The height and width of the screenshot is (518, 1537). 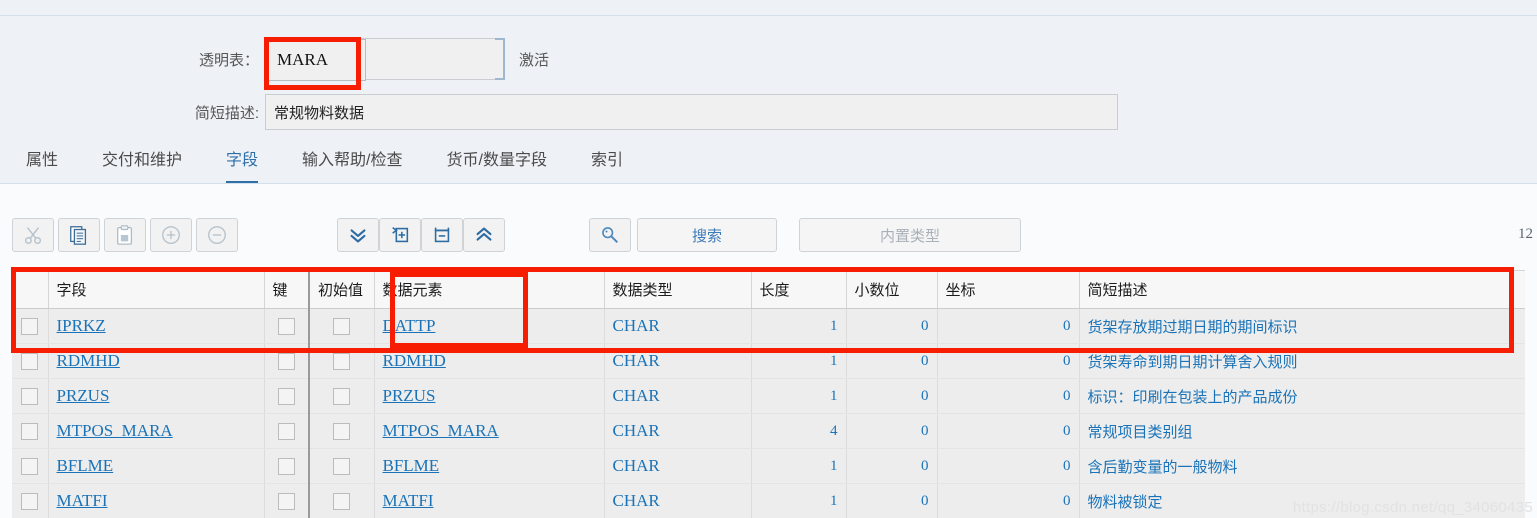 I want to click on field-link: MTPOS_MARA, so click(x=115, y=430).